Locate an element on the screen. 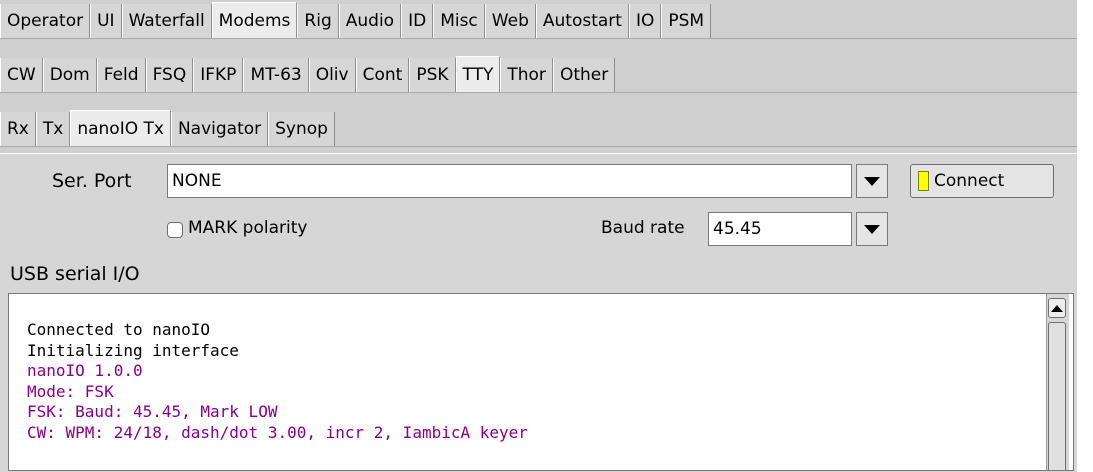 The height and width of the screenshot is (472, 1093). tab-ifkp: IFKP is located at coordinates (218, 75).